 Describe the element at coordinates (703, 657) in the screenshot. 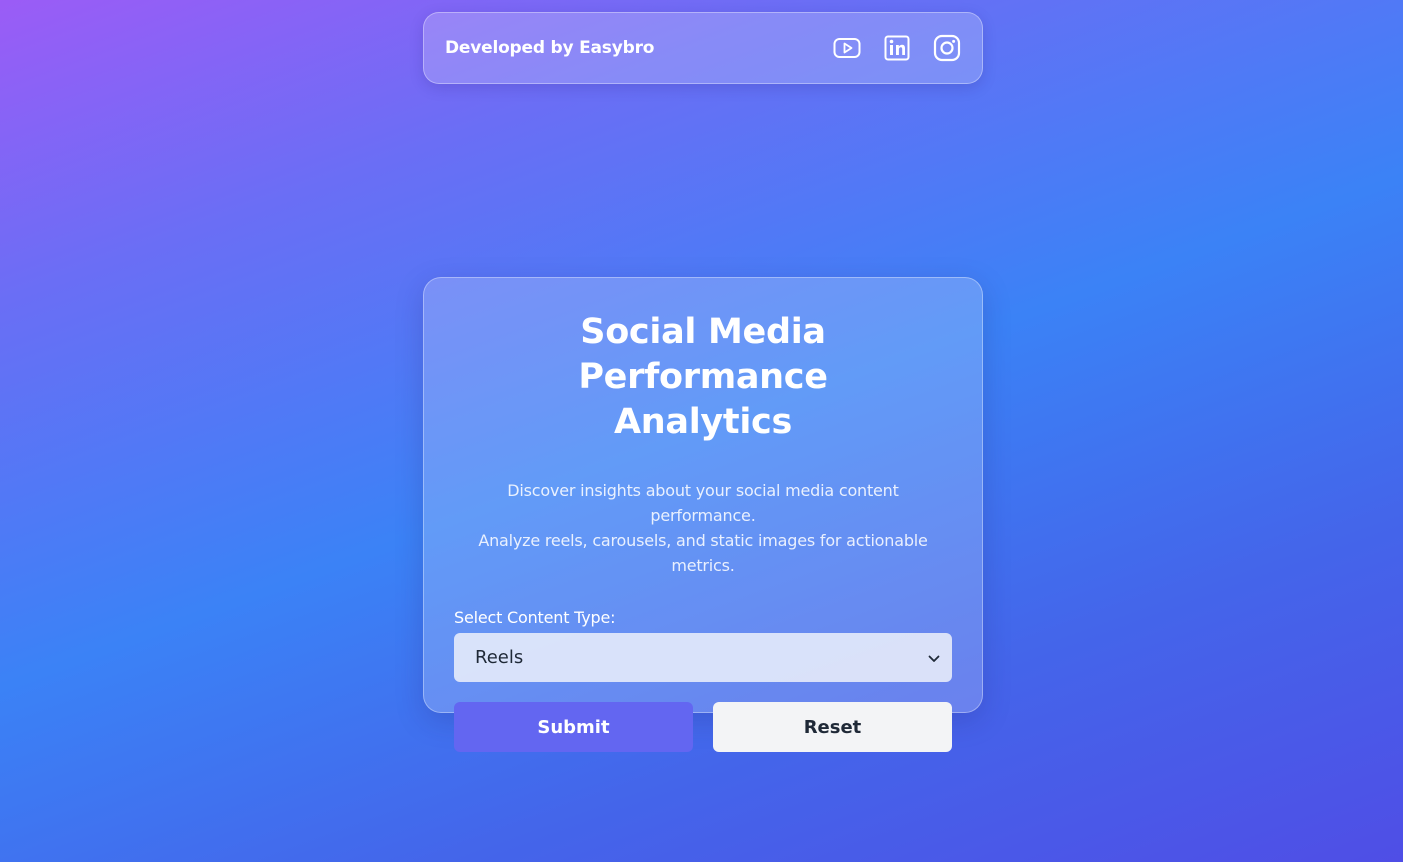

I see `content-type-select: Reels` at that location.